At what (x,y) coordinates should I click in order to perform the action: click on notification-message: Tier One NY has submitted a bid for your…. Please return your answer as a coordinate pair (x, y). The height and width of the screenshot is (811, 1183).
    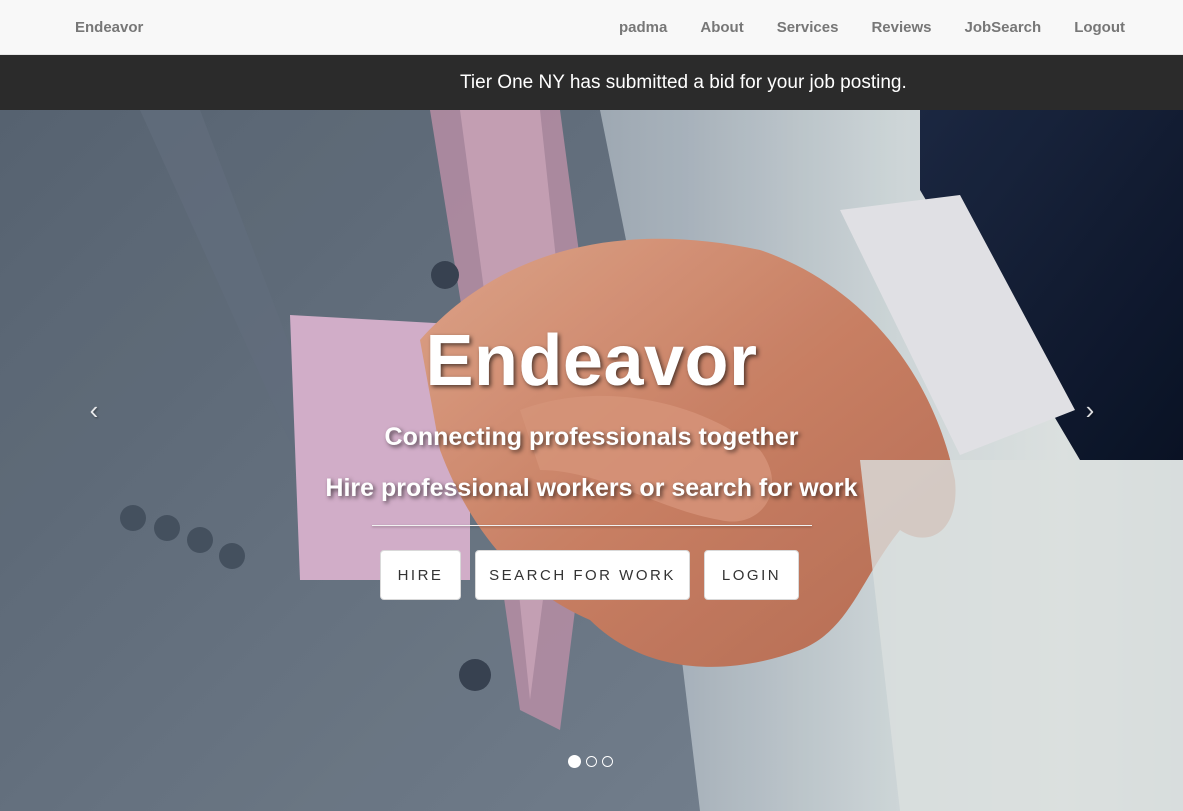
    Looking at the image, I should click on (683, 82).